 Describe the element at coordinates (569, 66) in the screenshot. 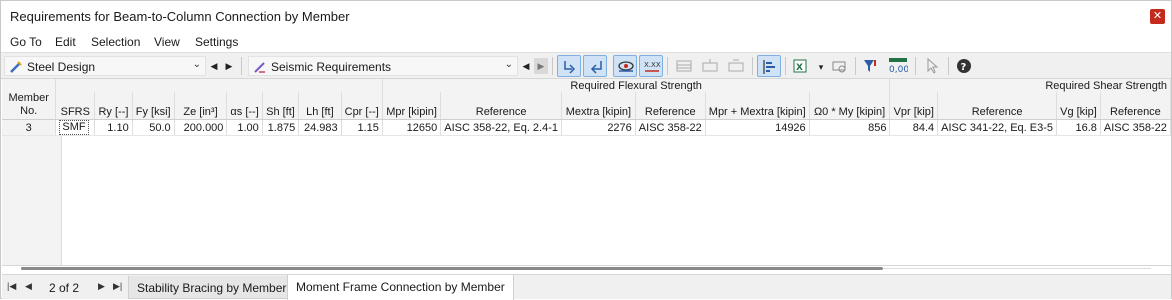

I see `select-member-icon` at that location.